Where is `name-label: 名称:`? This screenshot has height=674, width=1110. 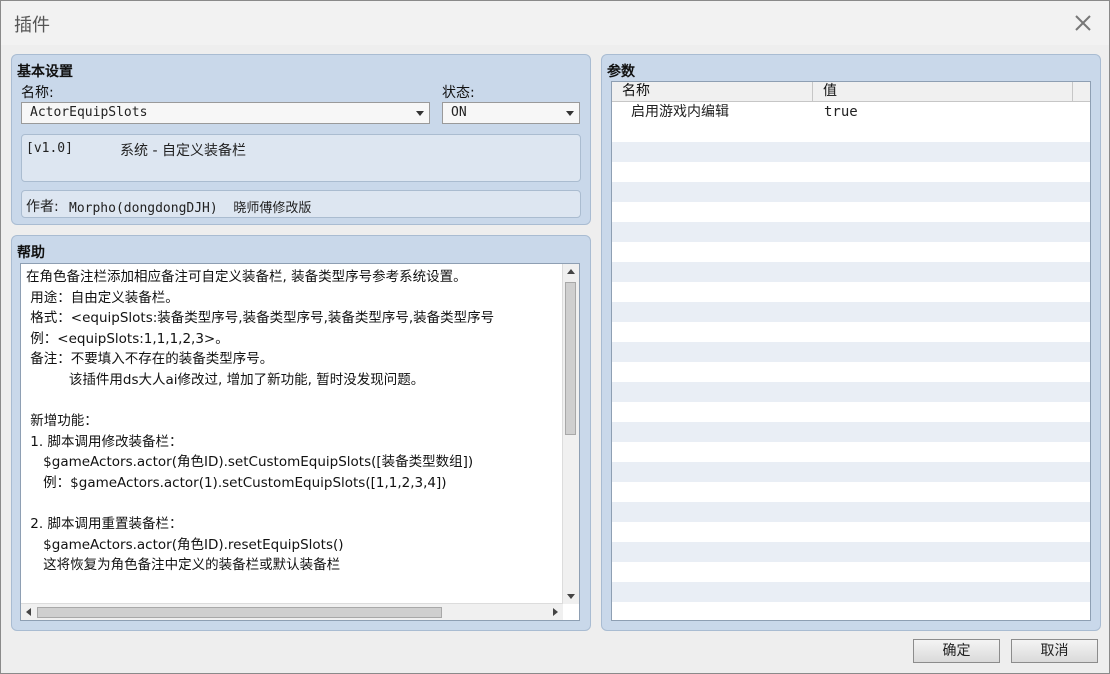
name-label: 名称: is located at coordinates (37, 93).